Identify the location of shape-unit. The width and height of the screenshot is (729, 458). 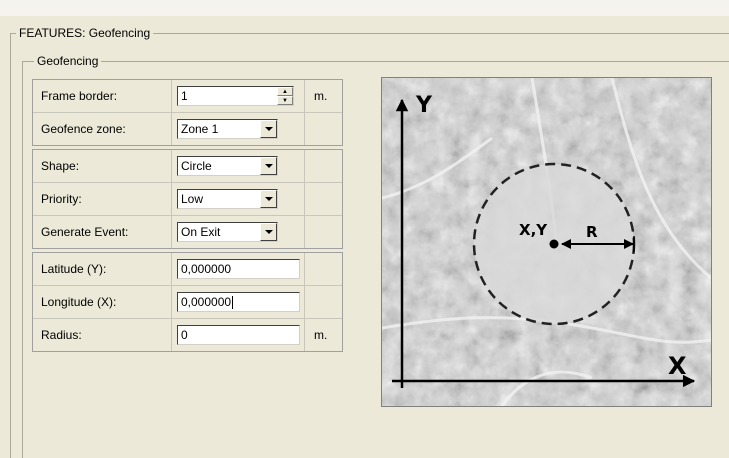
(323, 166).